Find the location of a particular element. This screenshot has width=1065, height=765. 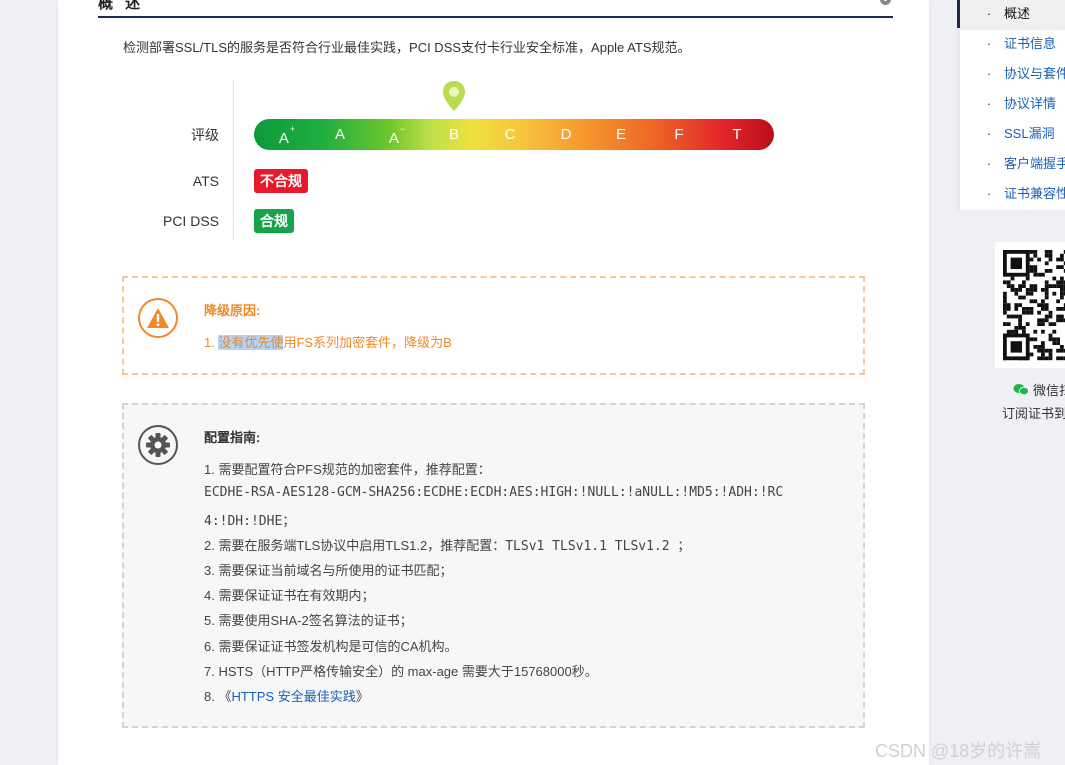

table-of-contents: · 概述 · 证书信息 · 协议与套件 · 协议详情 · SSL漏洞 · 客户端握手 · 证书兼容性 is located at coordinates (1011, 105).